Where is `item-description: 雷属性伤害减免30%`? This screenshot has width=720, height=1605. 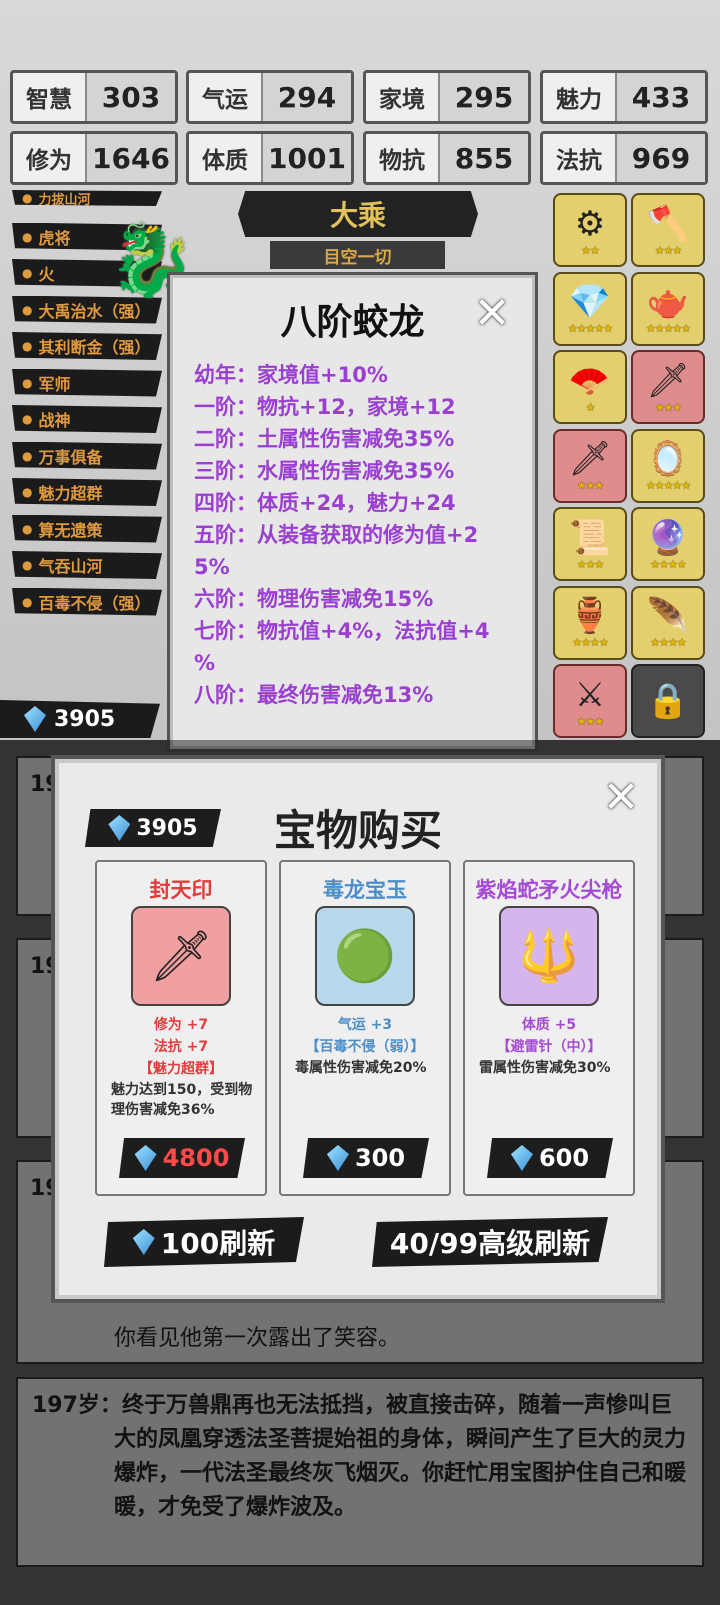 item-description: 雷属性伤害减免30% is located at coordinates (545, 1068).